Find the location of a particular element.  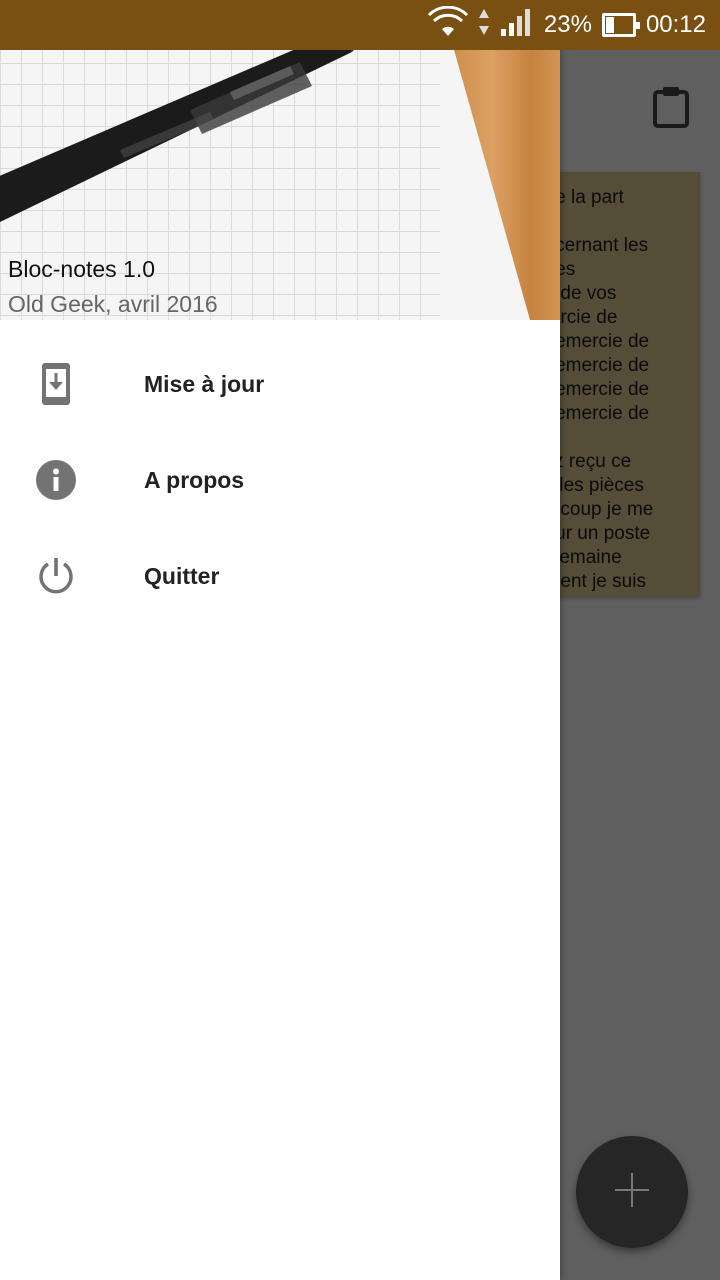

plus-icon is located at coordinates (632, 1192).